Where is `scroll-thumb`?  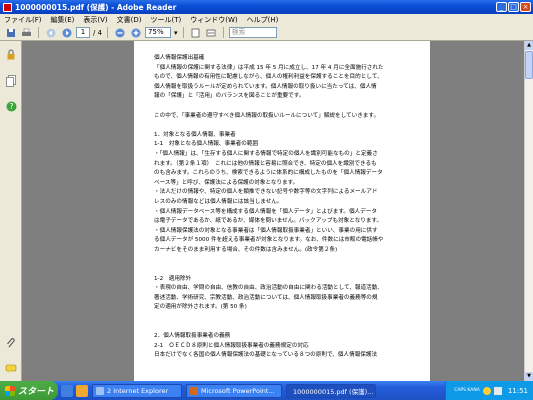 scroll-thumb is located at coordinates (529, 65).